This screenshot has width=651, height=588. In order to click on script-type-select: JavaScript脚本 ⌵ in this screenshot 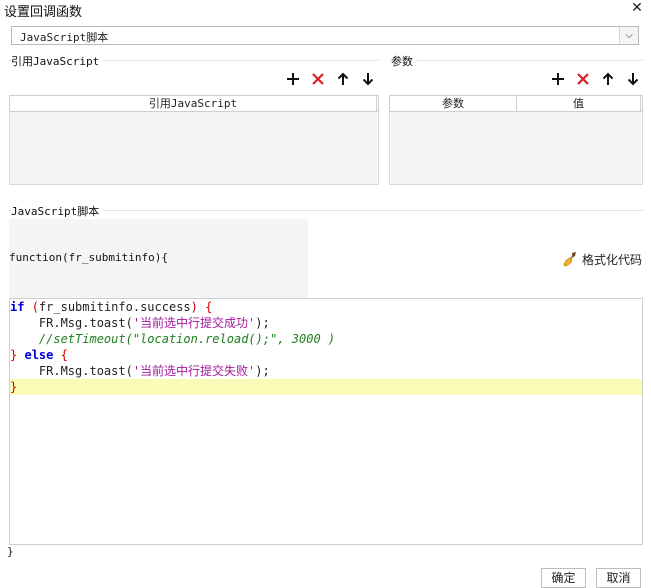, I will do `click(325, 35)`.